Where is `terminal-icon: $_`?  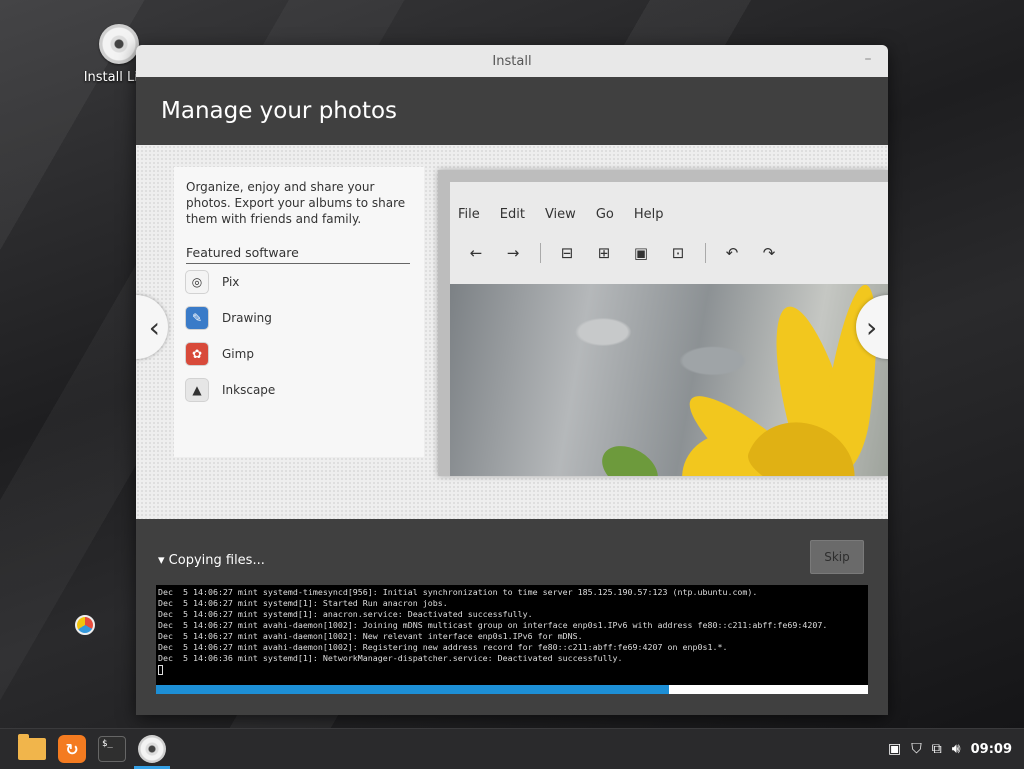
terminal-icon: $_ is located at coordinates (112, 749).